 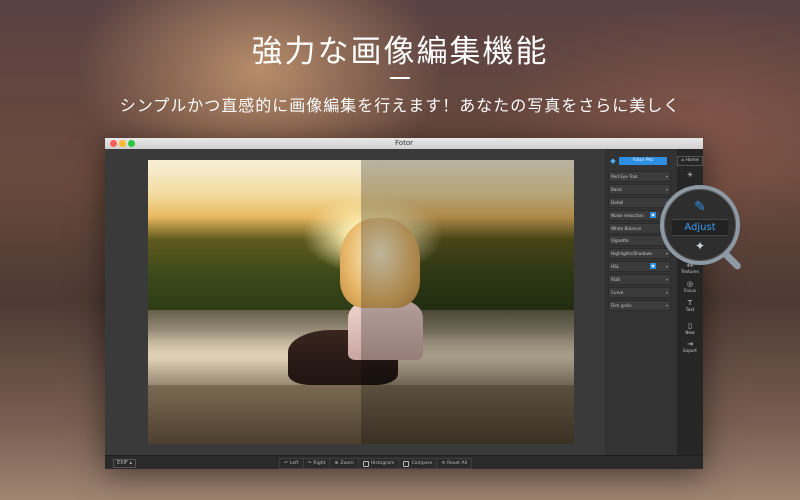 I want to click on panel-item-label: RGB, so click(x=616, y=280).